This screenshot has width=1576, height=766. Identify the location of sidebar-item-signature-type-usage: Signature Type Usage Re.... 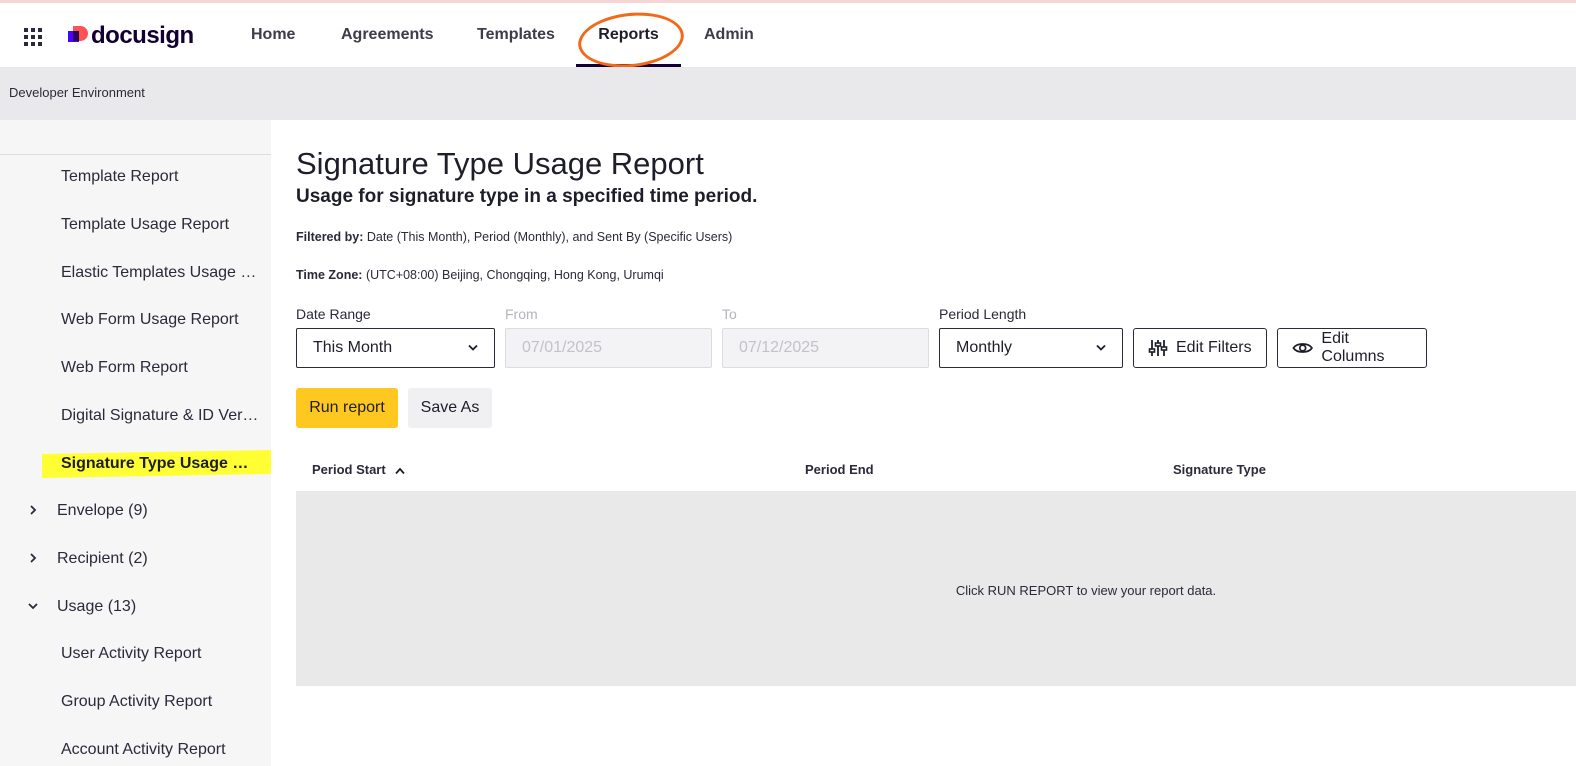
(135, 464).